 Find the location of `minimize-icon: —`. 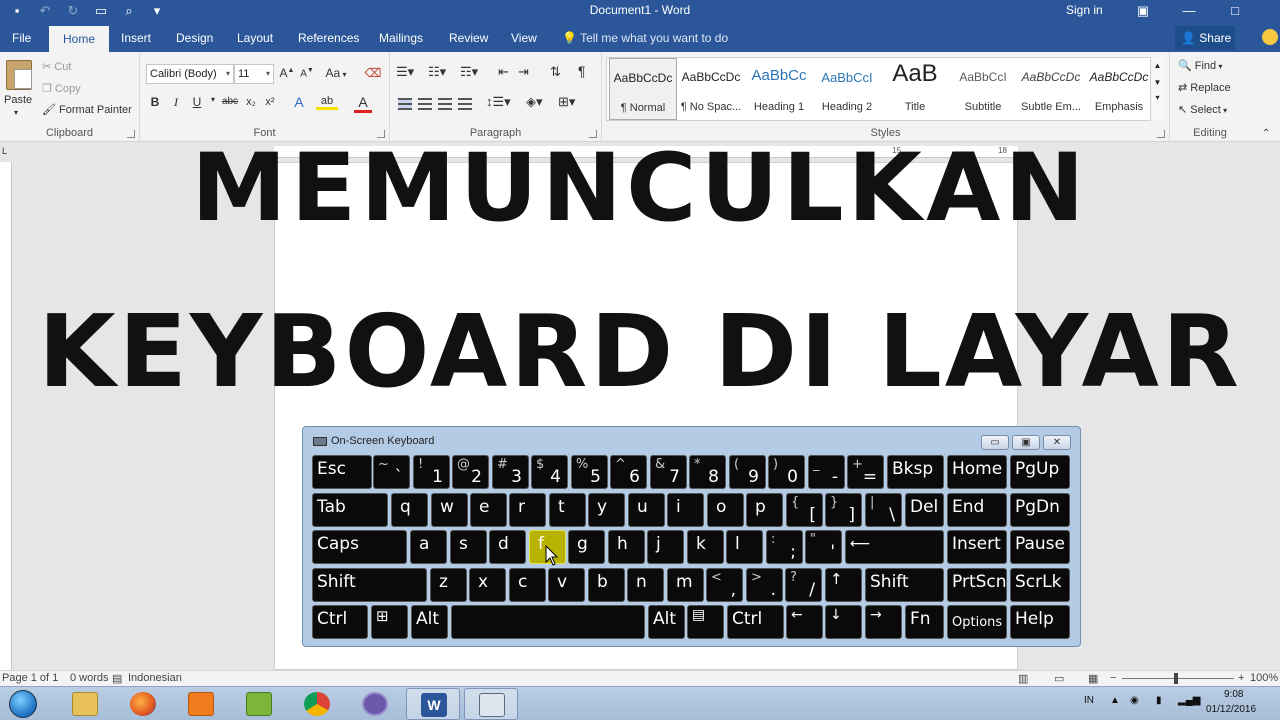

minimize-icon: — is located at coordinates (1189, 12).